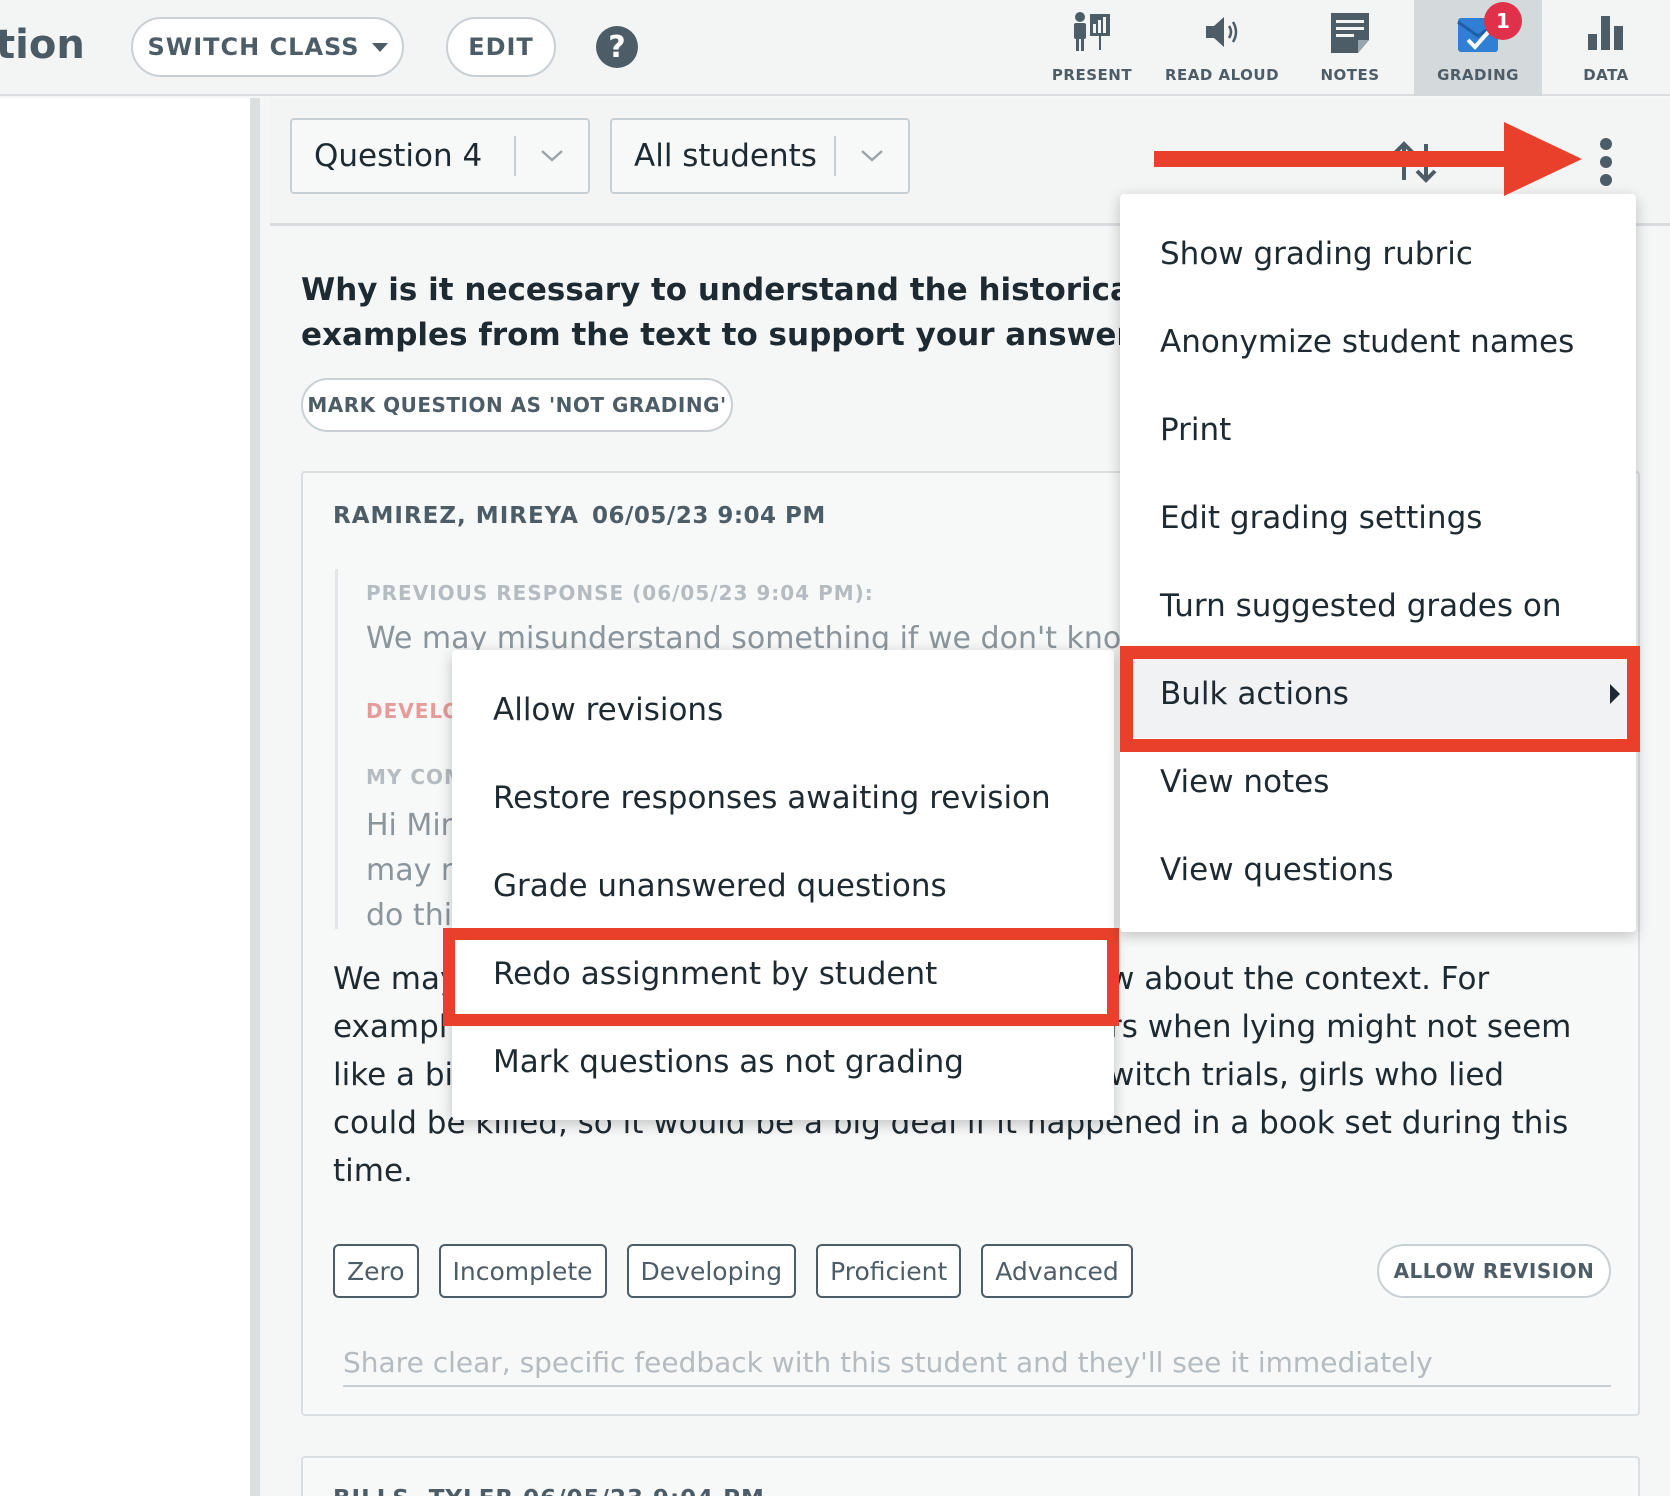 Image resolution: width=1670 pixels, height=1496 pixels. I want to click on tool-notes: NOTES, so click(1350, 48).